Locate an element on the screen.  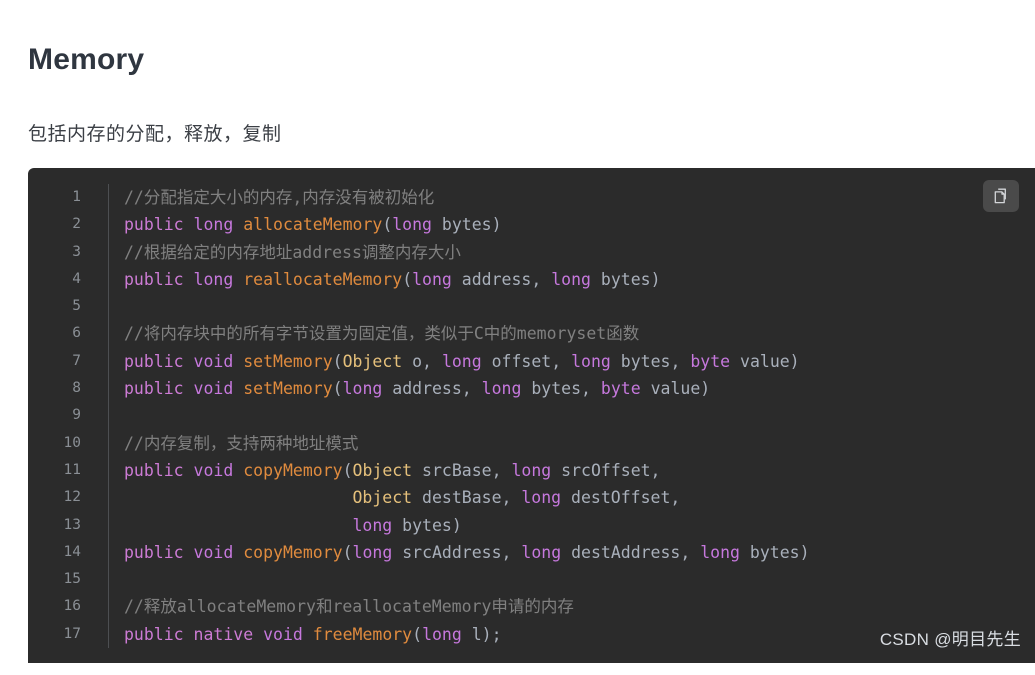
copy-code-button is located at coordinates (1001, 196).